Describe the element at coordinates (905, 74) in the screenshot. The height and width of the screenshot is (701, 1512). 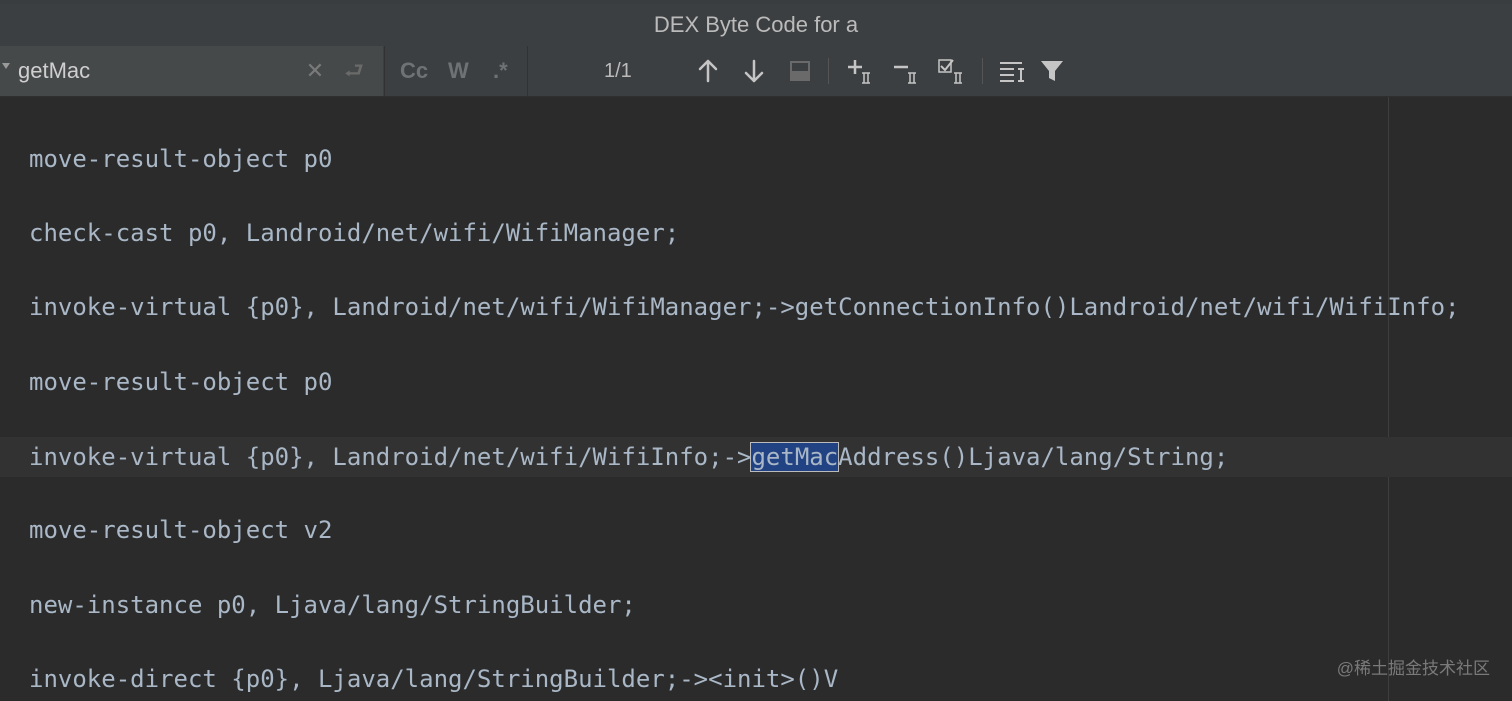
I see `remove-selection-icon` at that location.